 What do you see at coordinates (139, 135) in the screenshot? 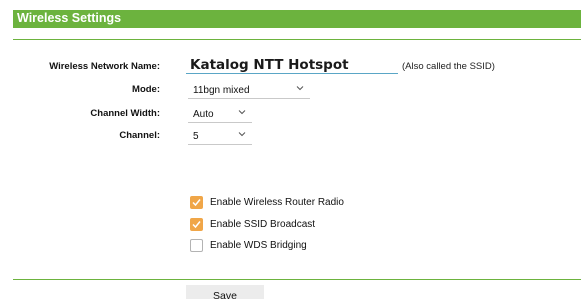
I see `channel-label: Channel:` at bounding box center [139, 135].